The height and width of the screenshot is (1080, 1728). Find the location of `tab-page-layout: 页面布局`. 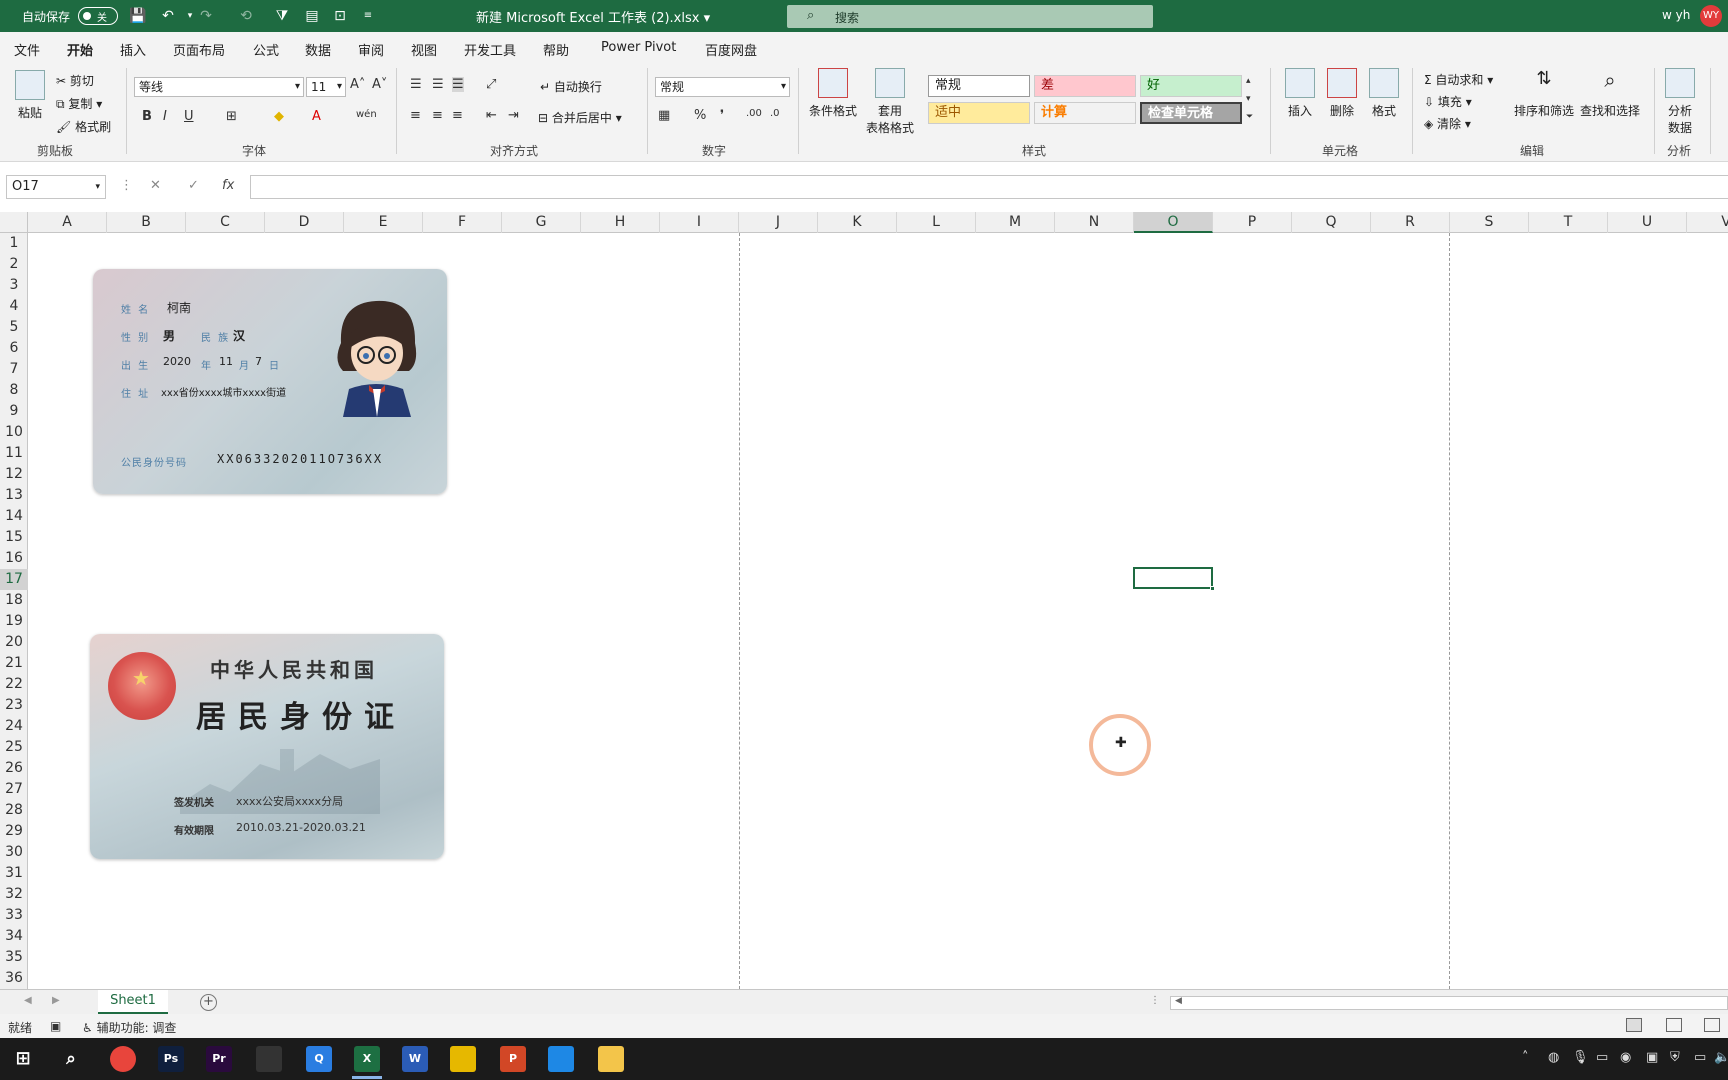

tab-page-layout: 页面布局 is located at coordinates (199, 49).